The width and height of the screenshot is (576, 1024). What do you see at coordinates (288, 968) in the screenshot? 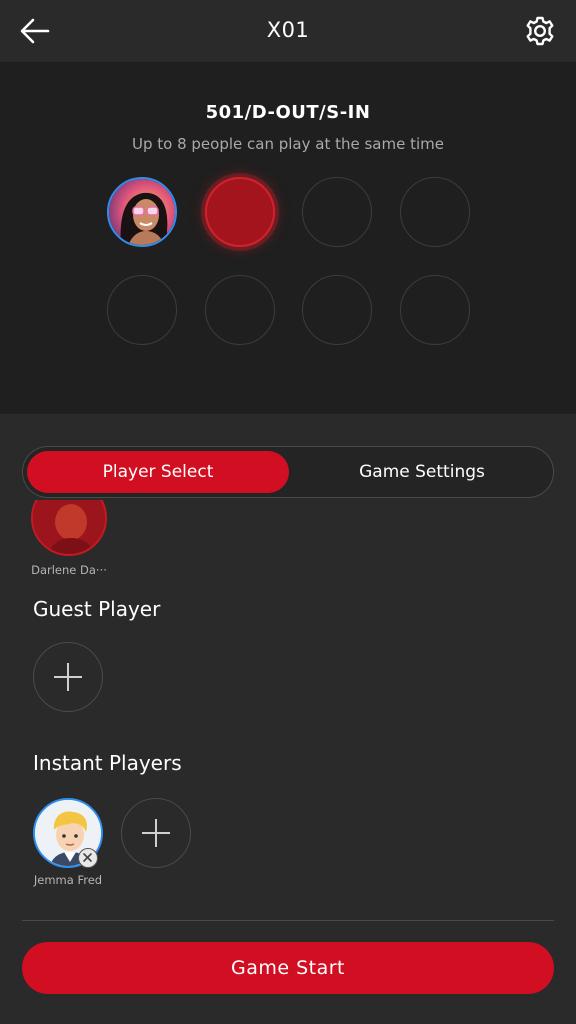
I see `game-start-button: Game Start` at bounding box center [288, 968].